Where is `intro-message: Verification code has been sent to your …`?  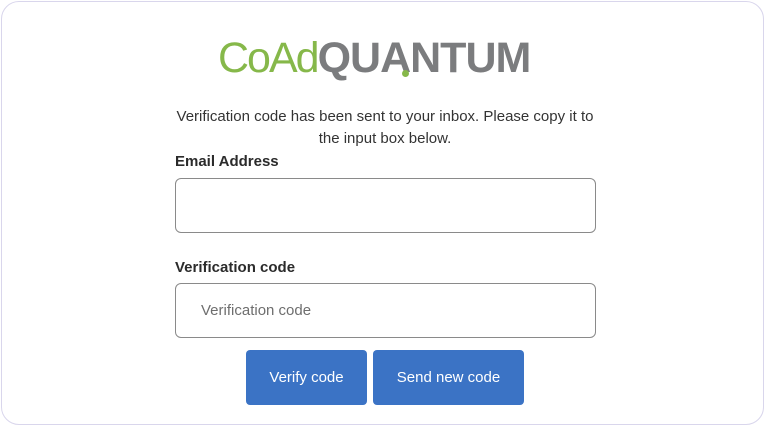 intro-message: Verification code has been sent to your … is located at coordinates (385, 127).